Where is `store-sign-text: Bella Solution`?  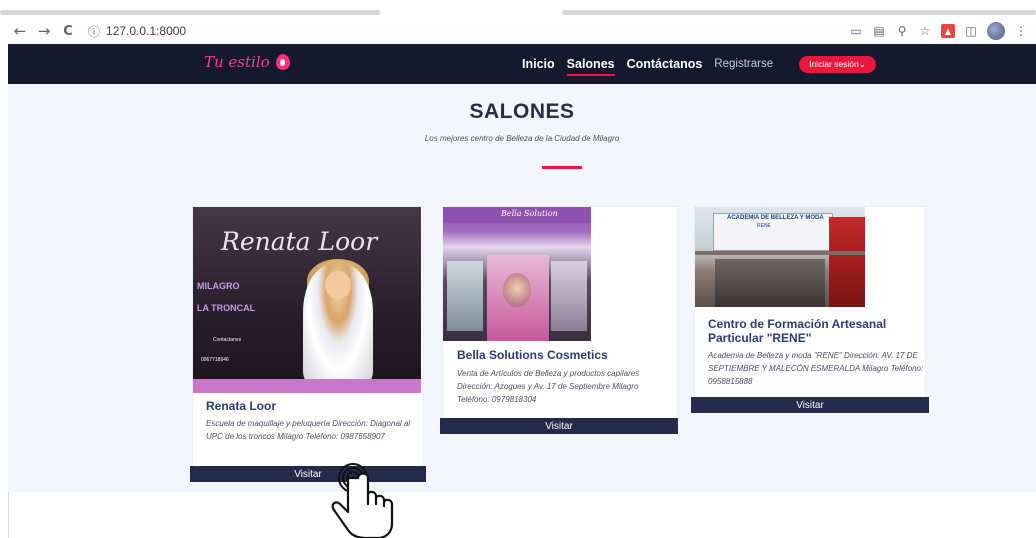
store-sign-text: Bella Solution is located at coordinates (529, 213).